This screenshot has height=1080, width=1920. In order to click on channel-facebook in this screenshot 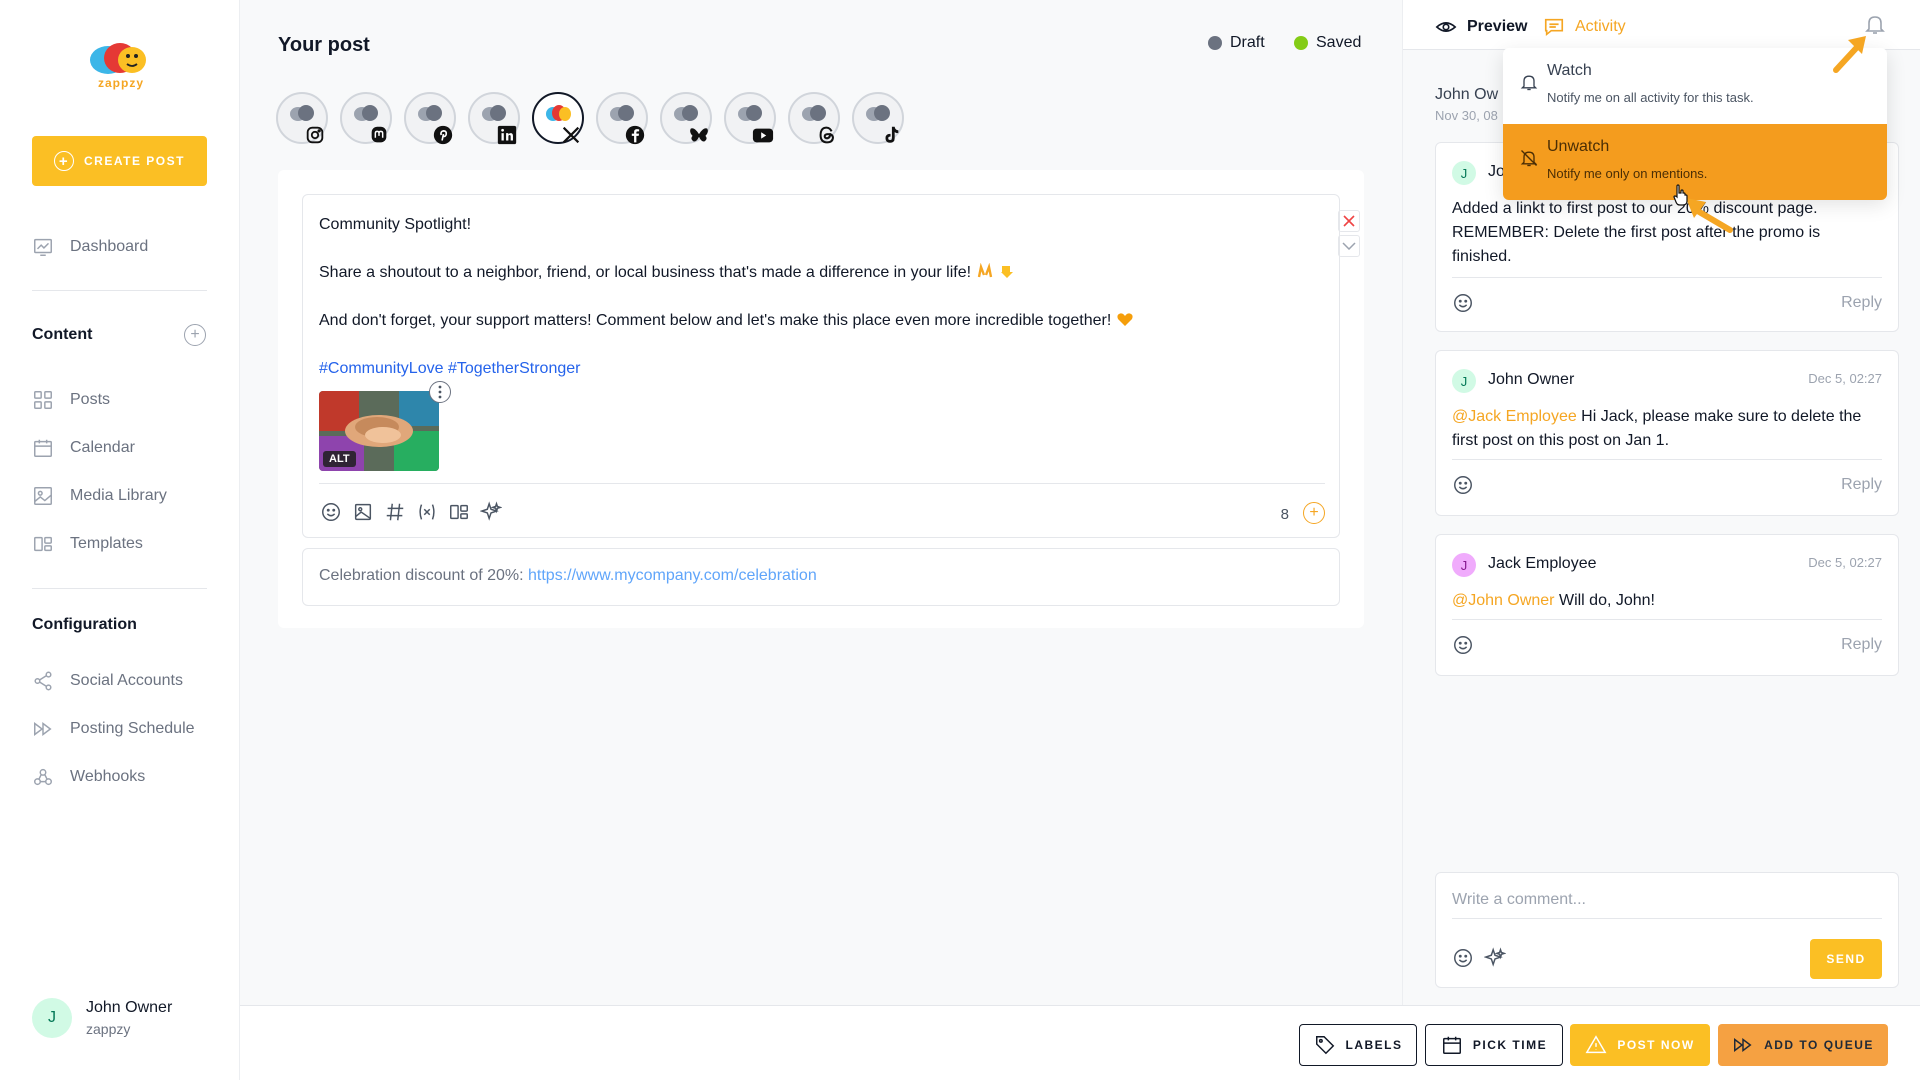, I will do `click(622, 118)`.